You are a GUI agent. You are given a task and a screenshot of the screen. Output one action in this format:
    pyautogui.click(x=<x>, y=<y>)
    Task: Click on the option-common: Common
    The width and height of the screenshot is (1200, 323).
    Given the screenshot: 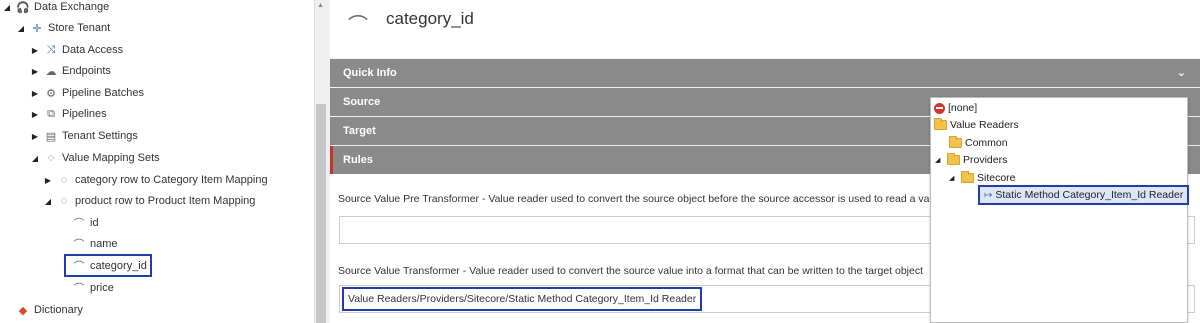 What is the action you would take?
    pyautogui.click(x=978, y=143)
    